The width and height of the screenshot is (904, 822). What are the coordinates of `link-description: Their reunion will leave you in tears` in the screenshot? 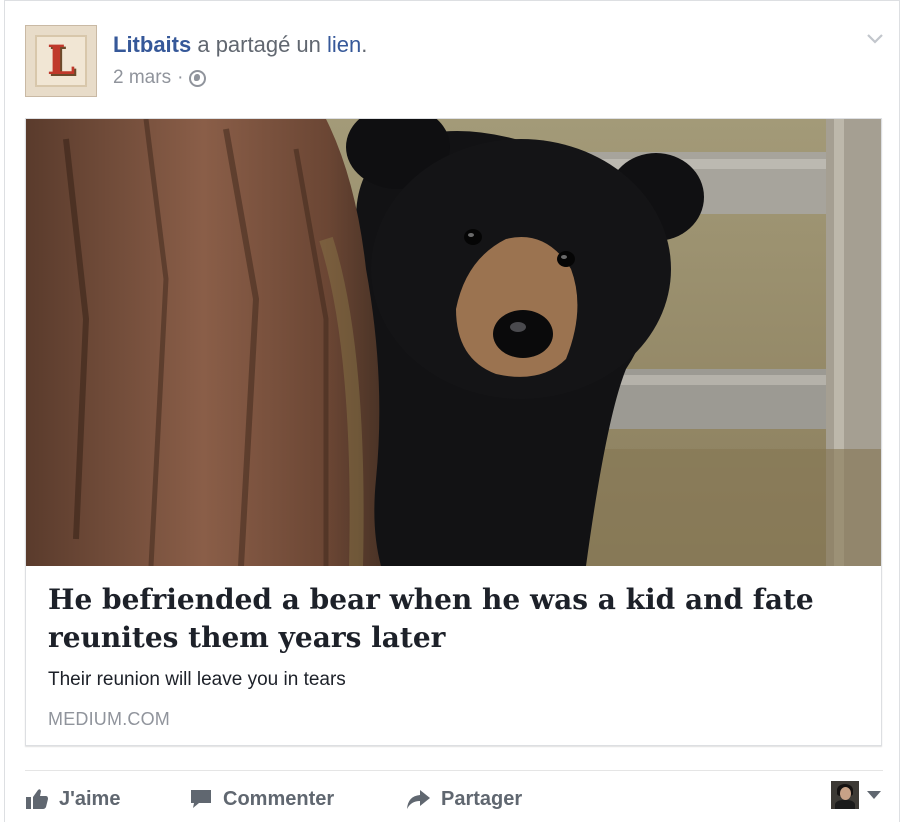 It's located at (197, 679).